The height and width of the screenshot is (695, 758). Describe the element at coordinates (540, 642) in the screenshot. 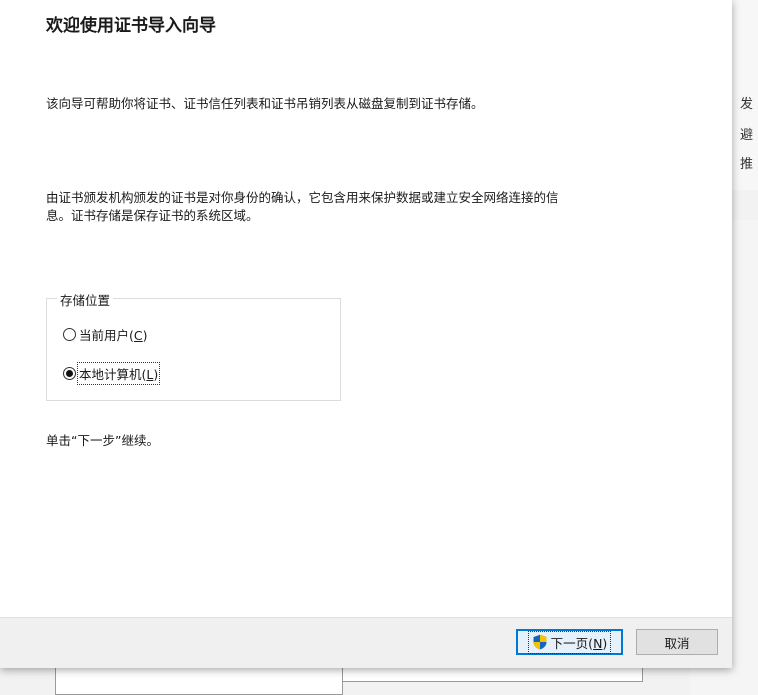

I see `uac-shield-icon` at that location.